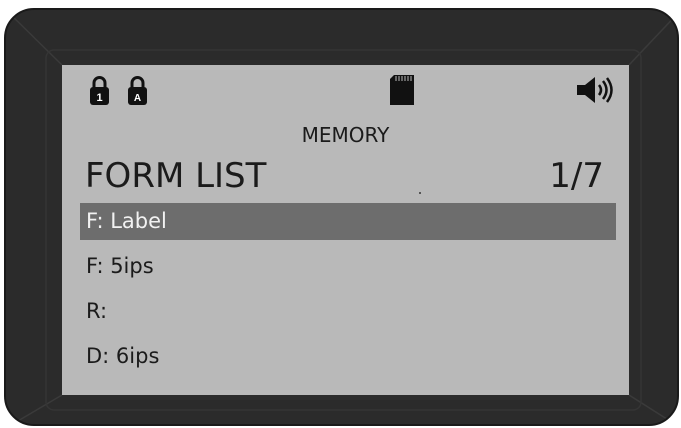 The image size is (681, 428). I want to click on list-item-5ips: F: 5ips, so click(348, 266).